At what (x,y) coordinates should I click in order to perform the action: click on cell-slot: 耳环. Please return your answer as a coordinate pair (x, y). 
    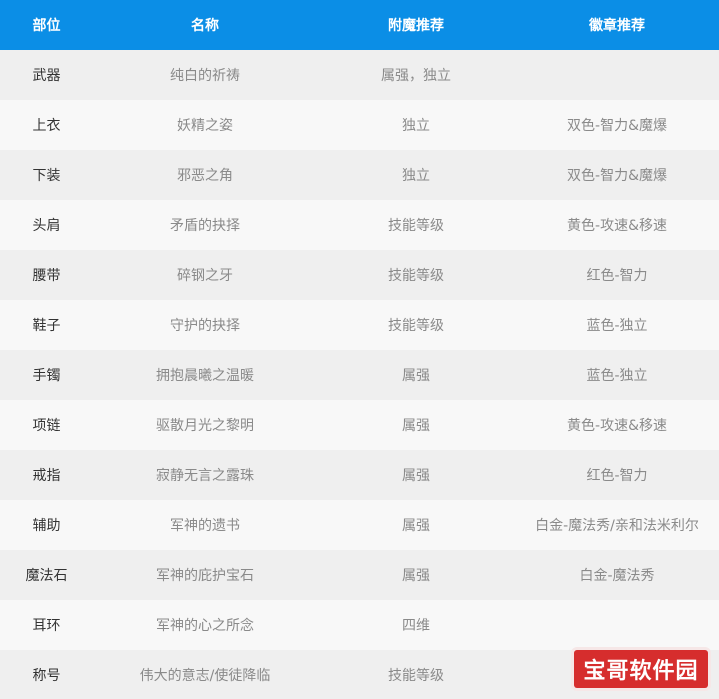
    Looking at the image, I should click on (46, 626).